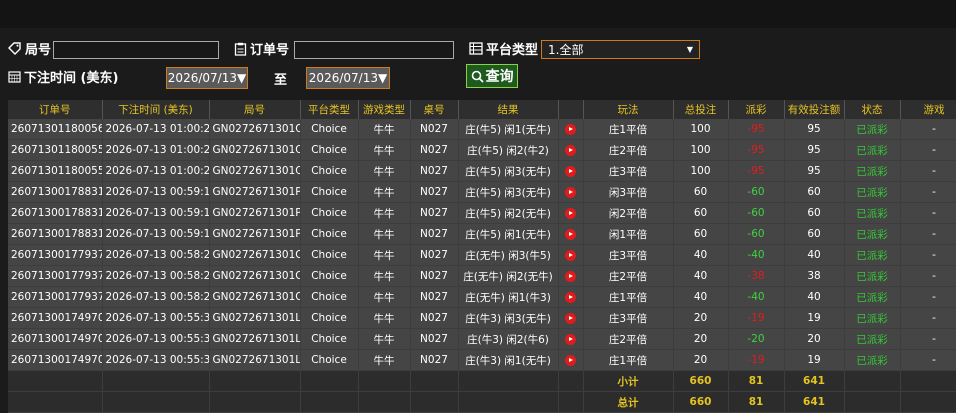 The image size is (956, 413). Describe the element at coordinates (255, 297) in the screenshot. I see `round-id-cell: GN0272671301O` at that location.